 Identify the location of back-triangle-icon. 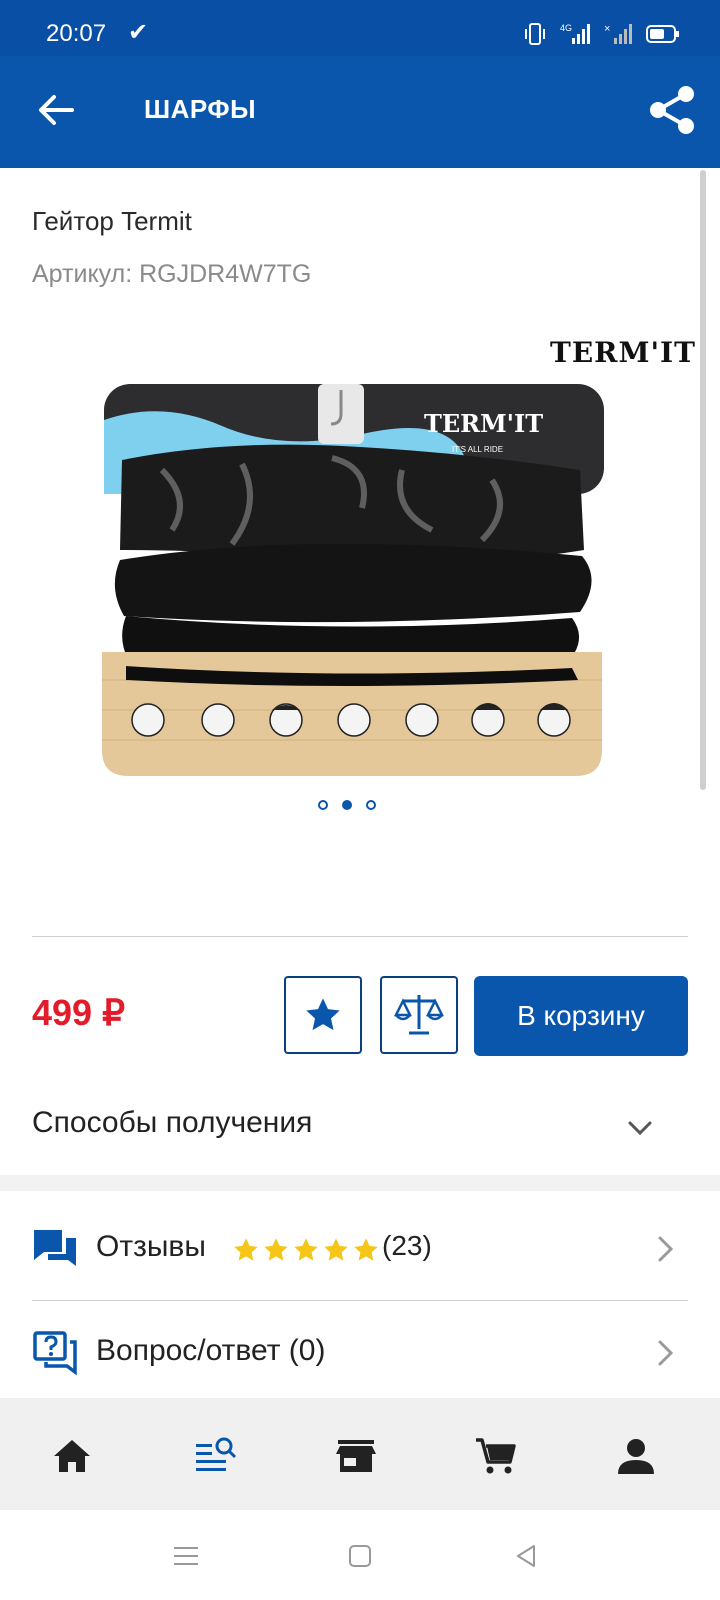
(526, 1556).